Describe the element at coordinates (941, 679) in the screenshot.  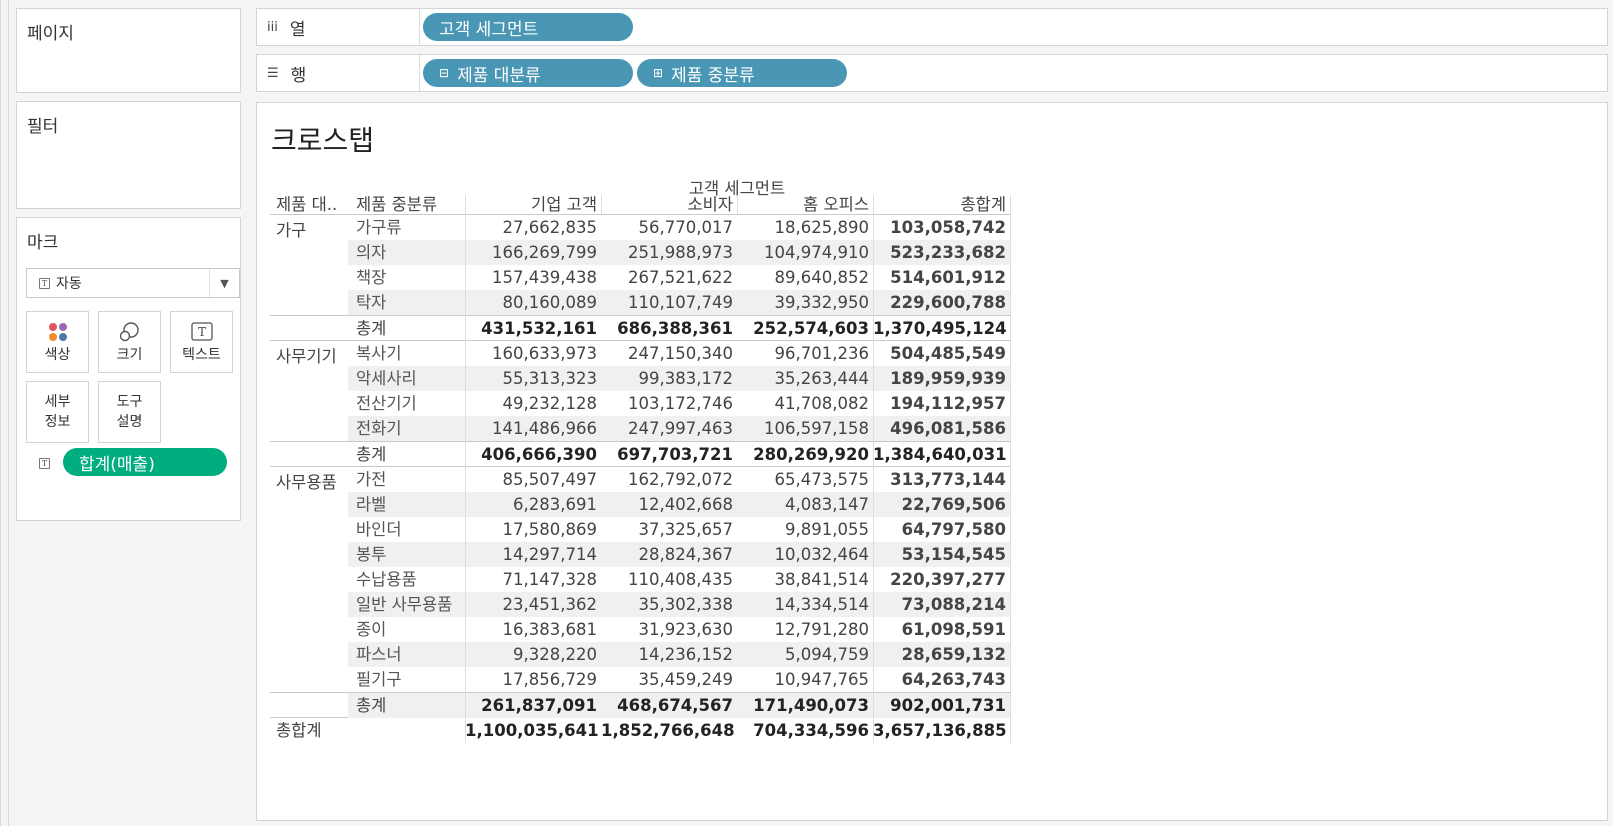
I see `value-cell: 64,263,743` at that location.